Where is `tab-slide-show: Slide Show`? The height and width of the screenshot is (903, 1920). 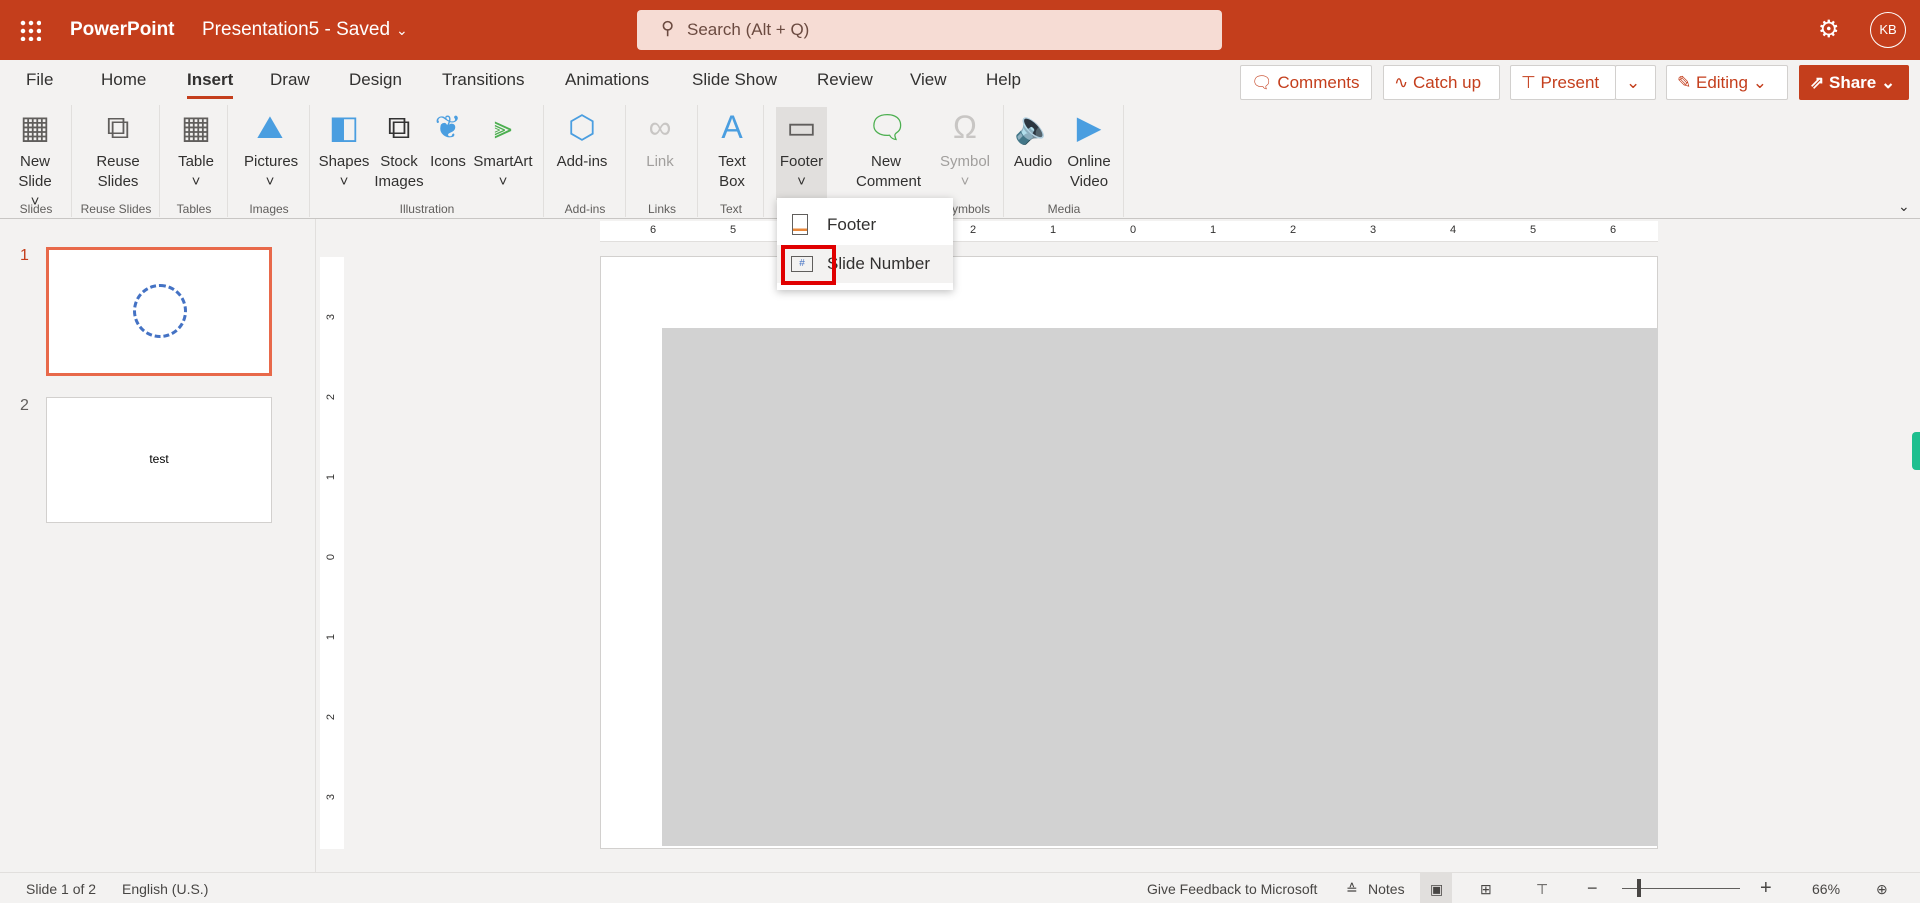 tab-slide-show: Slide Show is located at coordinates (734, 80).